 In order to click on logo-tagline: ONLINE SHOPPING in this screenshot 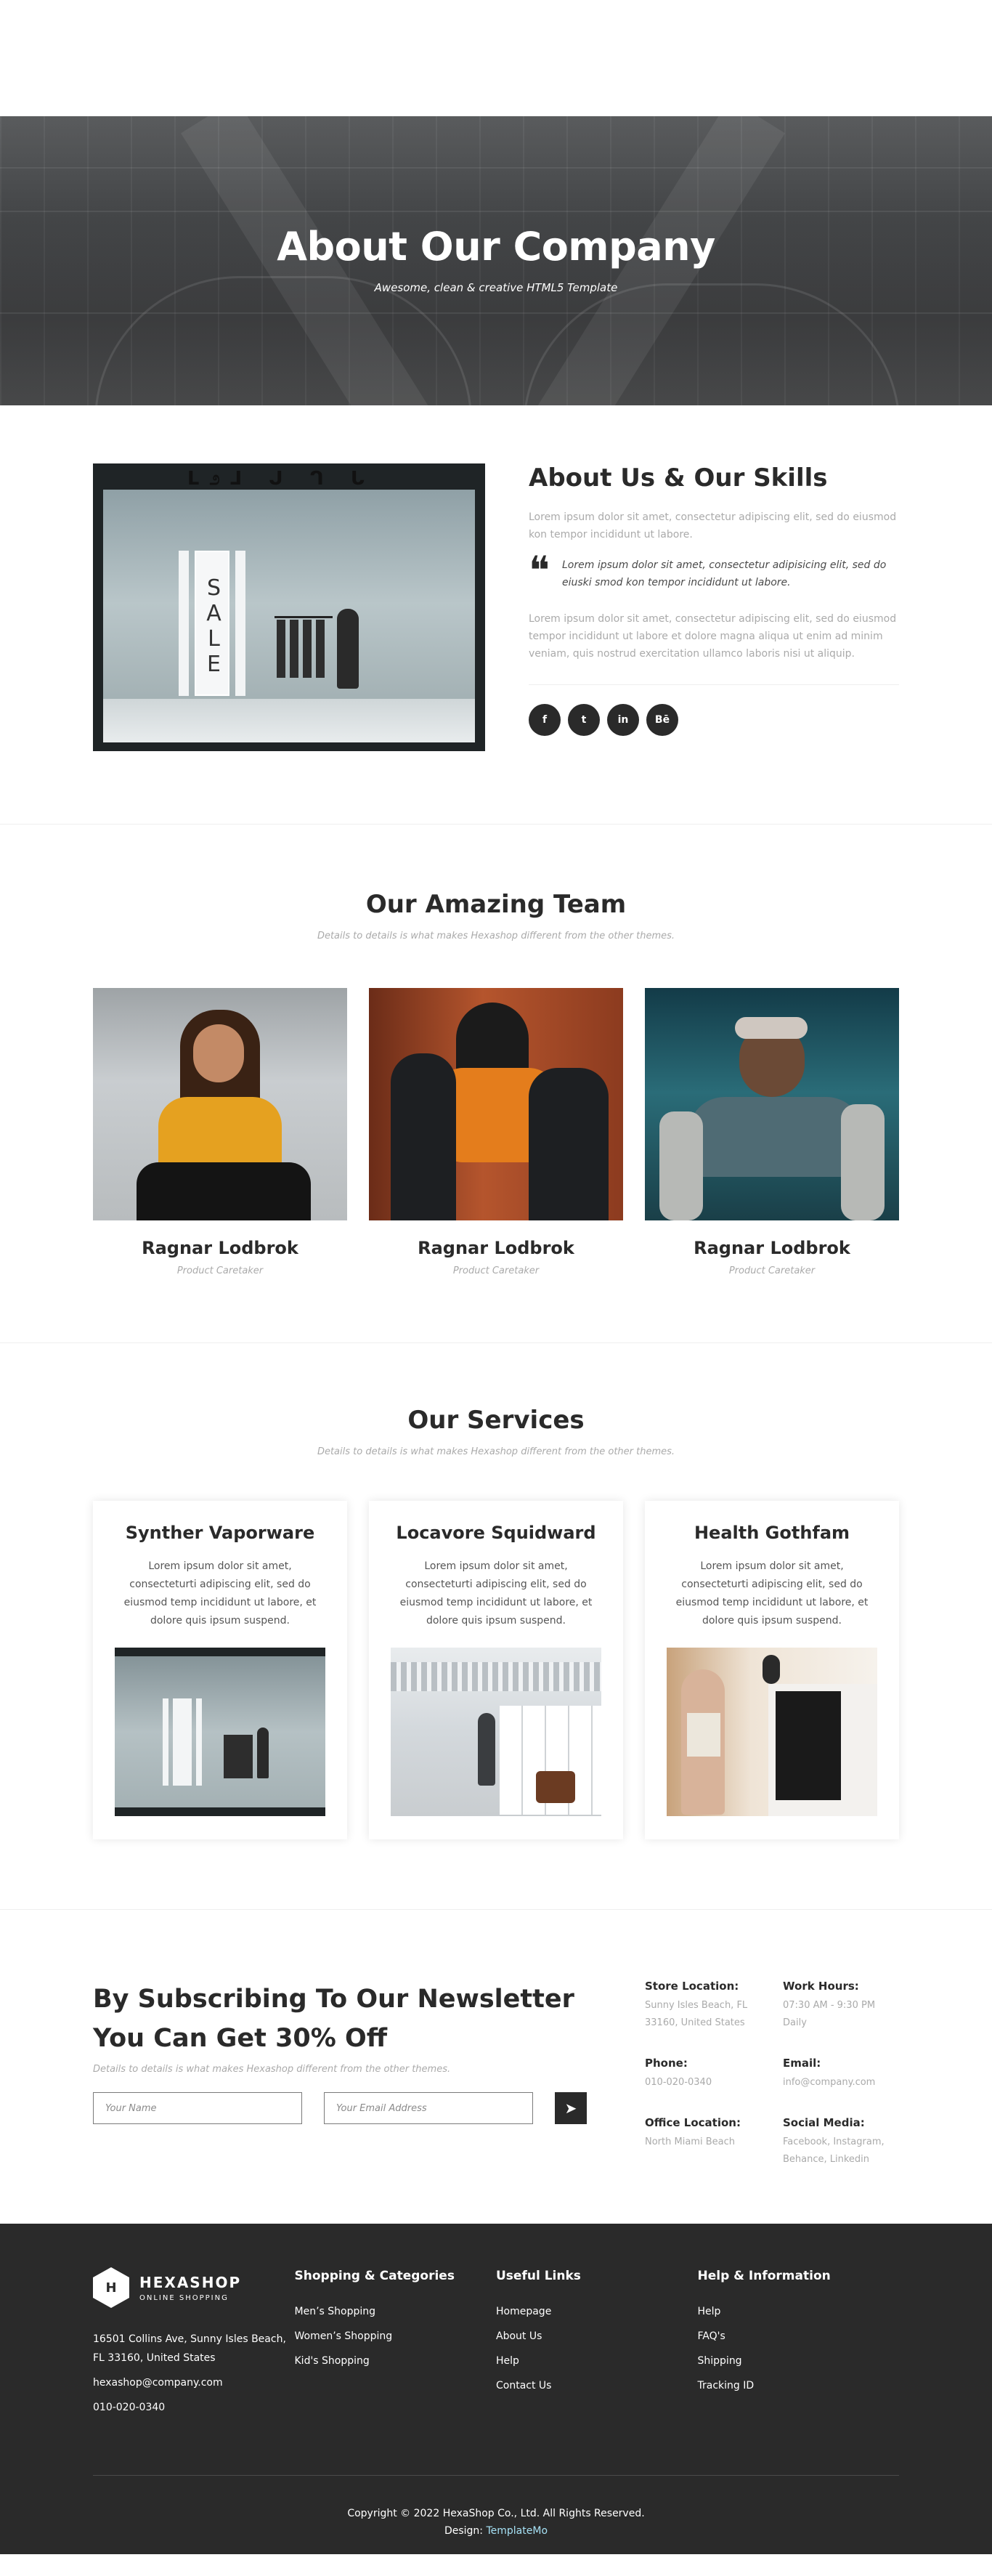, I will do `click(184, 2297)`.